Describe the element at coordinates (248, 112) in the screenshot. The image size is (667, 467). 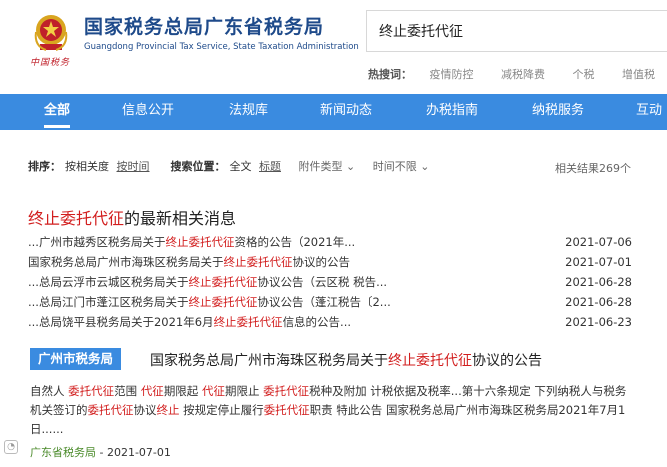
I see `nav-item-laws: 法规库` at that location.